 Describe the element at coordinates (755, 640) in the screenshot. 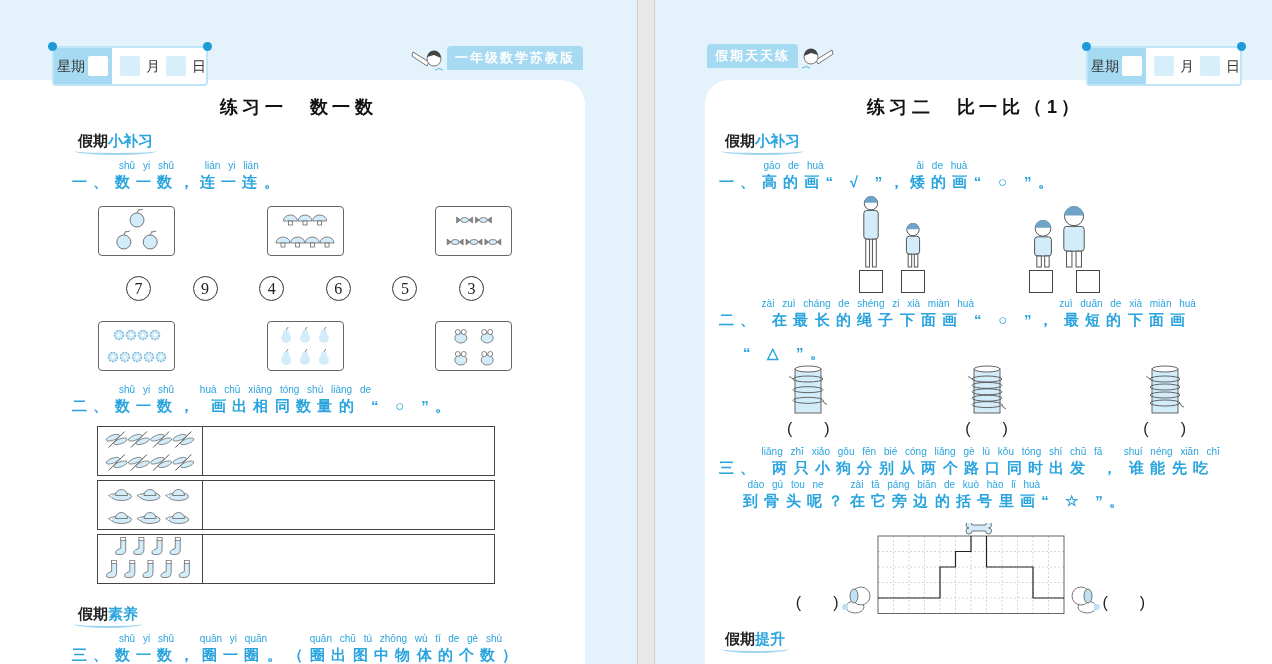

I see `section-heading: 假期提升` at that location.